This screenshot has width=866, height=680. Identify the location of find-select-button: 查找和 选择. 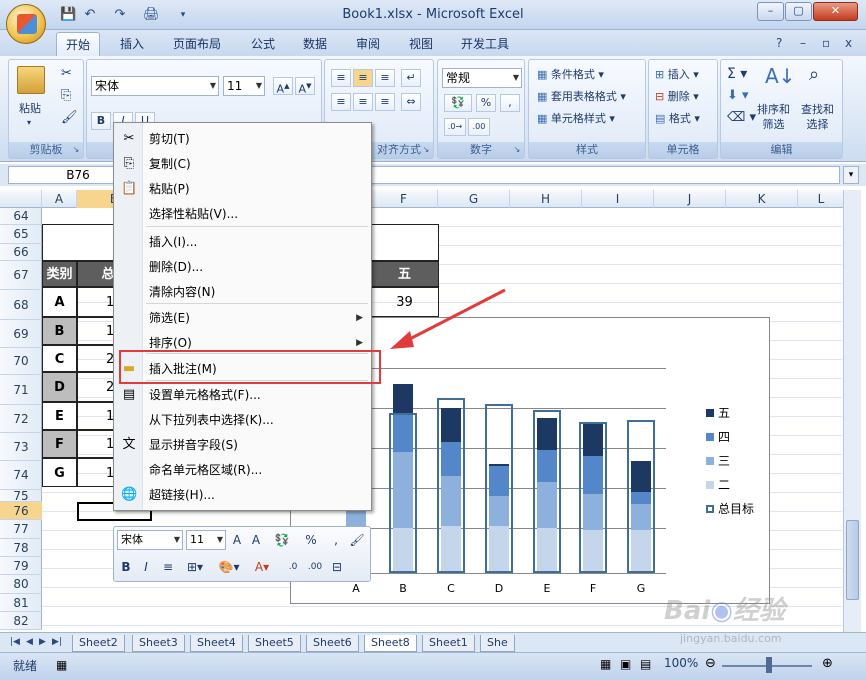
(817, 117).